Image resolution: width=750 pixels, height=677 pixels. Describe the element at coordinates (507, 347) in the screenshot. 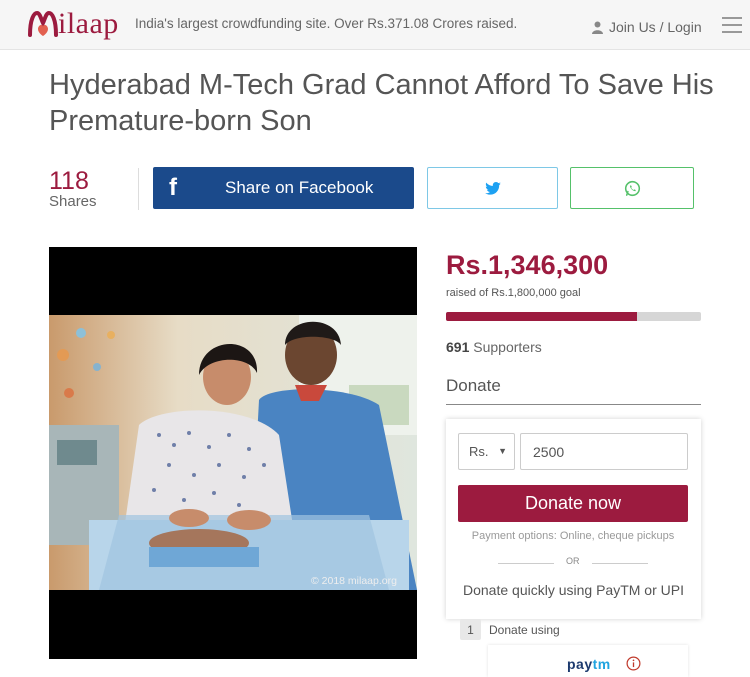

I see `supporters-label: Supporters` at that location.